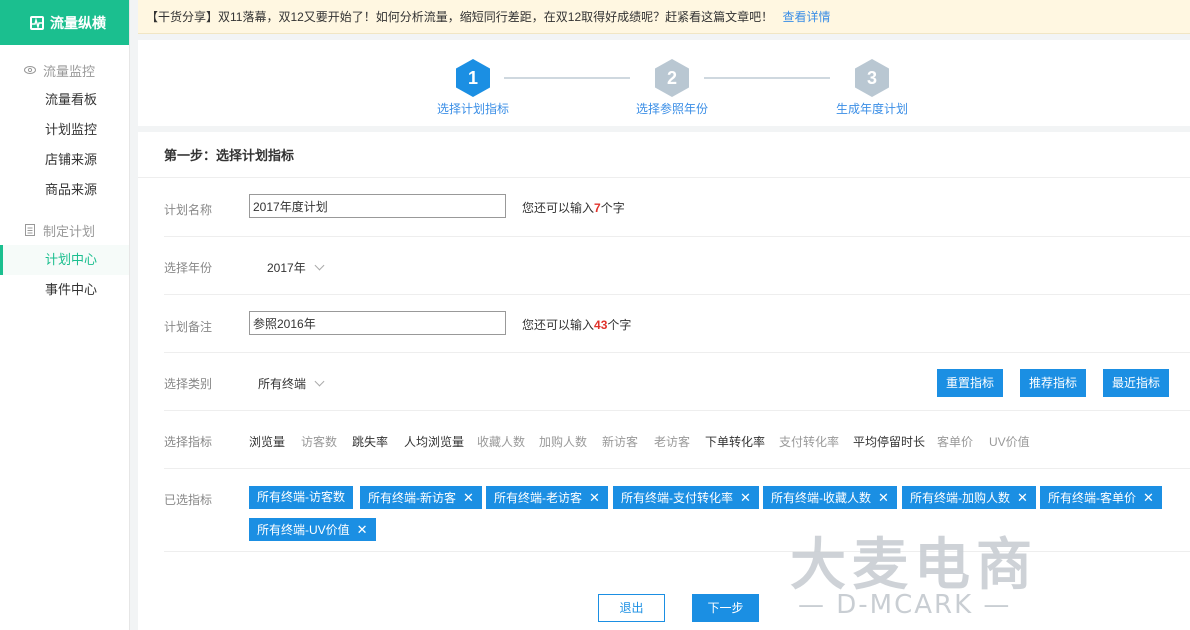  Describe the element at coordinates (37, 22) in the screenshot. I see `pulse-chart-icon` at that location.